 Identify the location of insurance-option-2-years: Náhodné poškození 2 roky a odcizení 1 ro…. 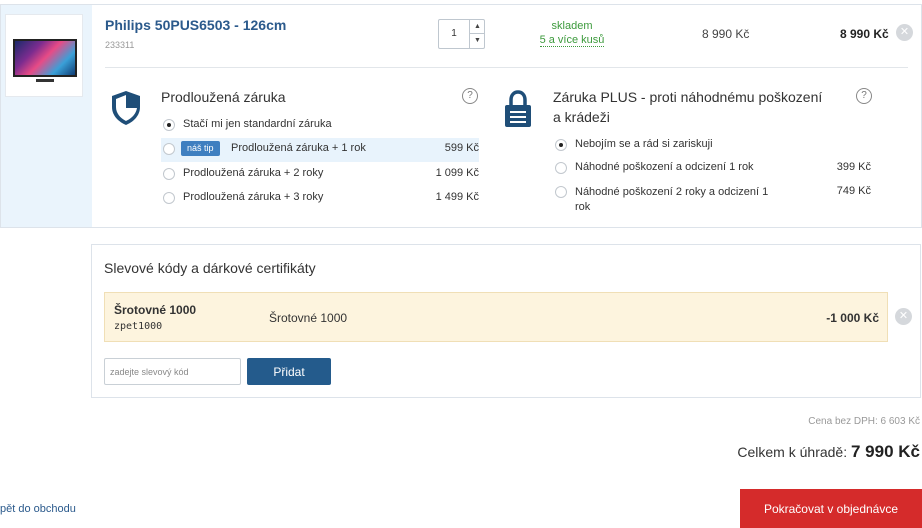
(712, 199).